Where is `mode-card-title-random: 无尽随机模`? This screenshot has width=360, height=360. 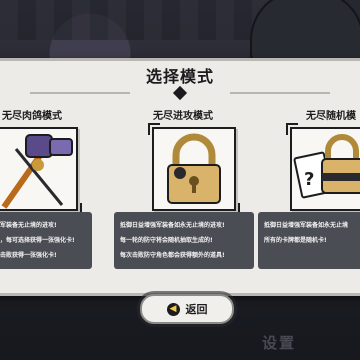 mode-card-title-random: 无尽随机模 is located at coordinates (331, 116).